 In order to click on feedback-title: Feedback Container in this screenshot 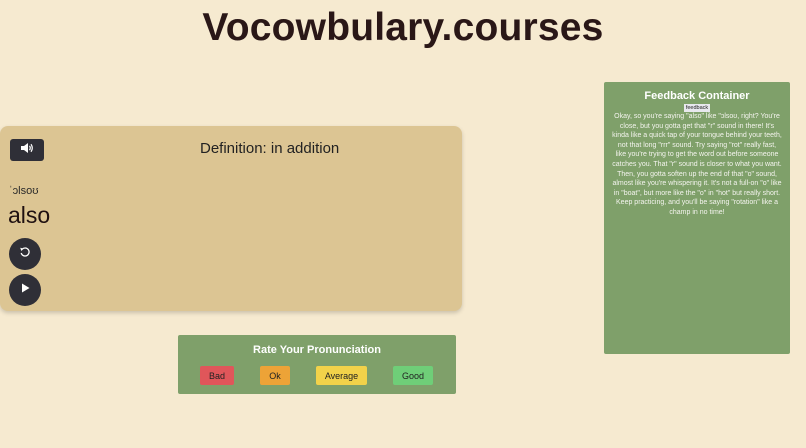, I will do `click(697, 96)`.